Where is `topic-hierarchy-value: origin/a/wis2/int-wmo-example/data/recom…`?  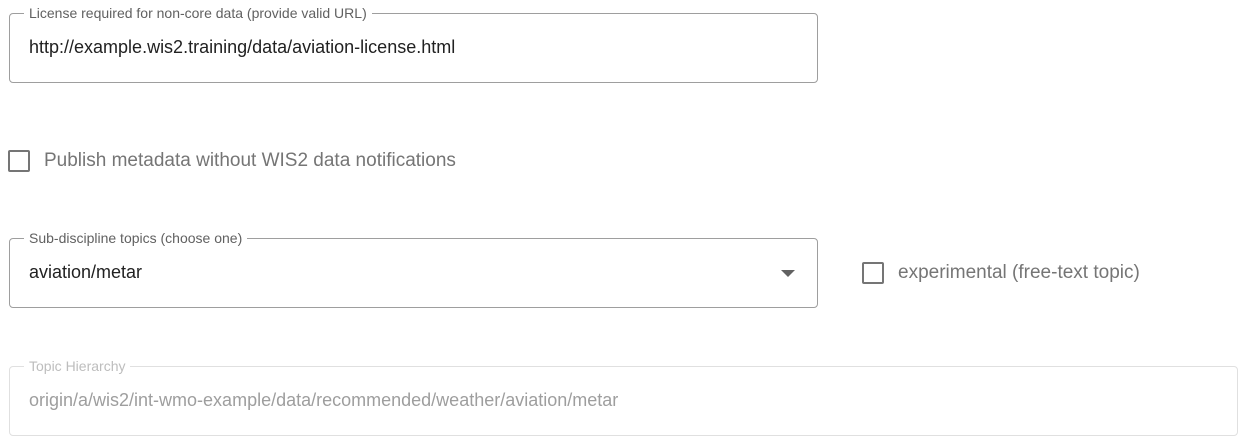 topic-hierarchy-value: origin/a/wis2/int-wmo-example/data/recom… is located at coordinates (324, 400).